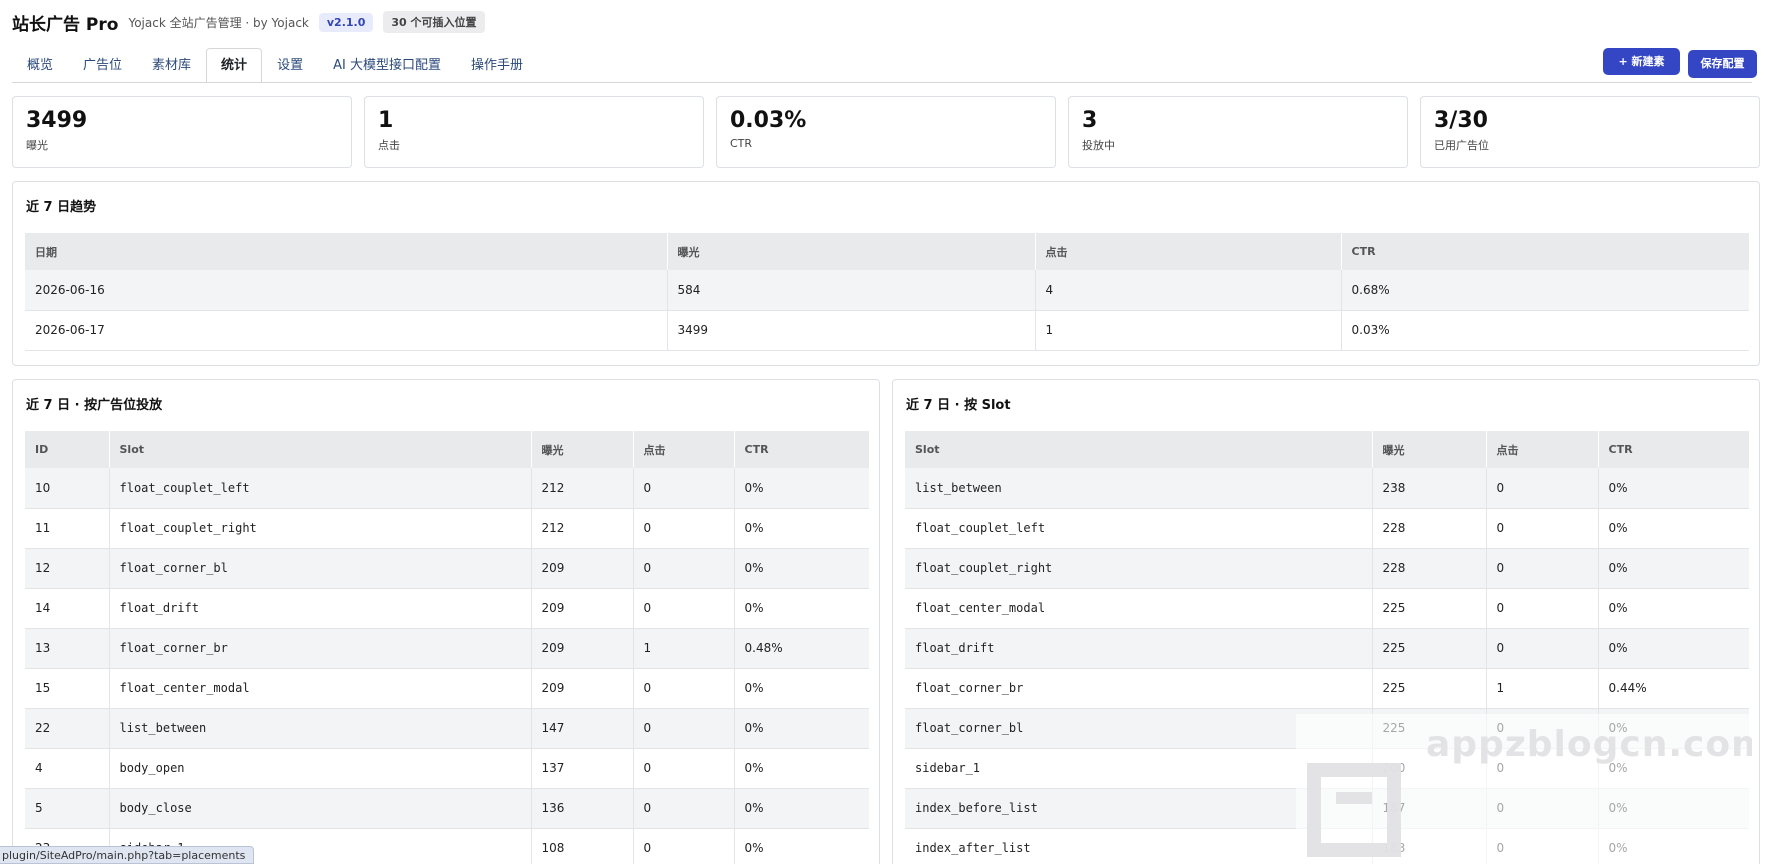 The width and height of the screenshot is (1769, 864). Describe the element at coordinates (234, 65) in the screenshot. I see `tab-statistics: 统计` at that location.